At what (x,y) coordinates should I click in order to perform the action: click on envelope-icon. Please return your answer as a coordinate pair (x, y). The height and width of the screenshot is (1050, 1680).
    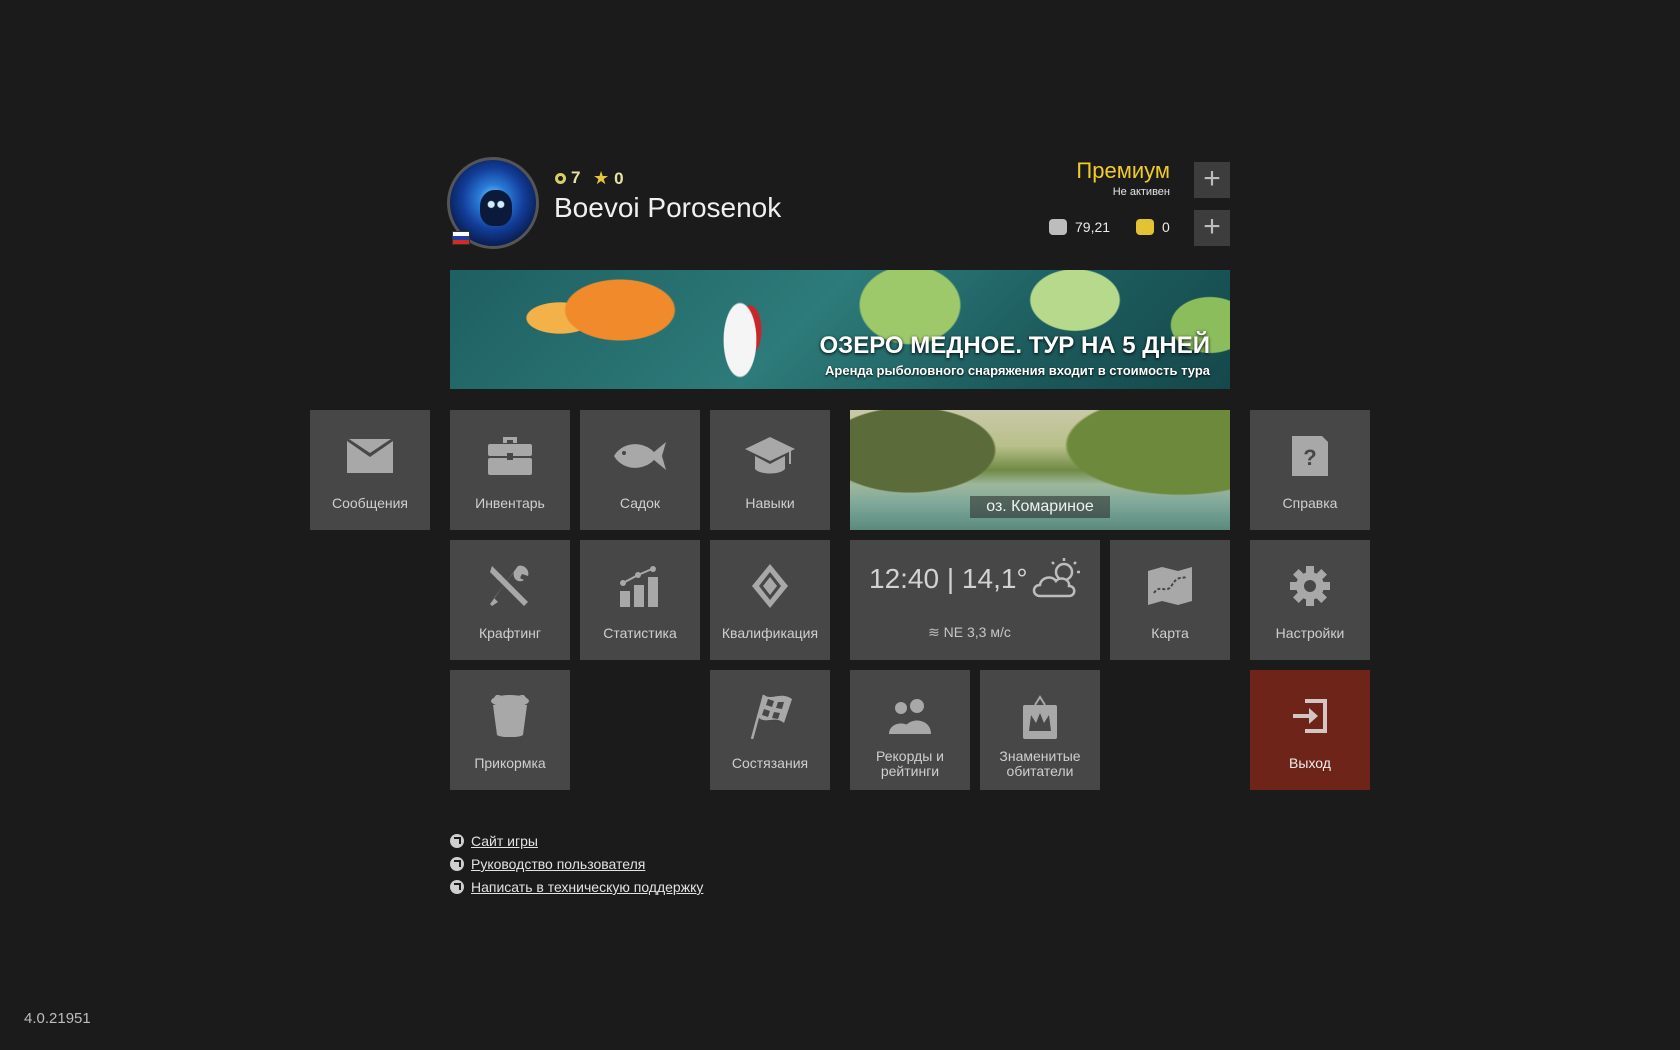
    Looking at the image, I should click on (370, 456).